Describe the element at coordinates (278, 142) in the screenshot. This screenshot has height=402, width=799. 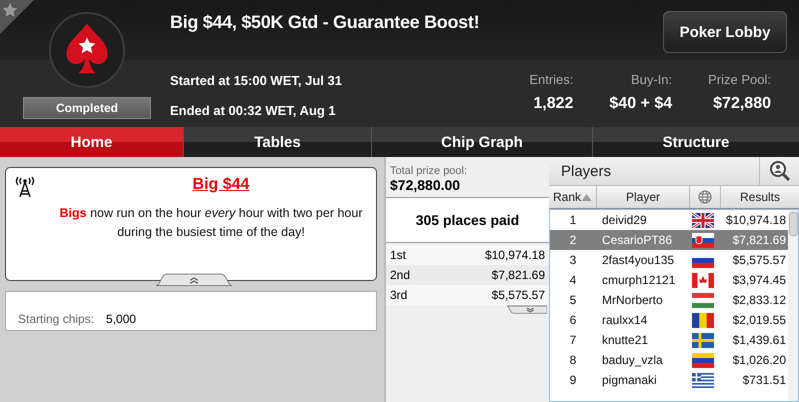
I see `tab: Tables` at that location.